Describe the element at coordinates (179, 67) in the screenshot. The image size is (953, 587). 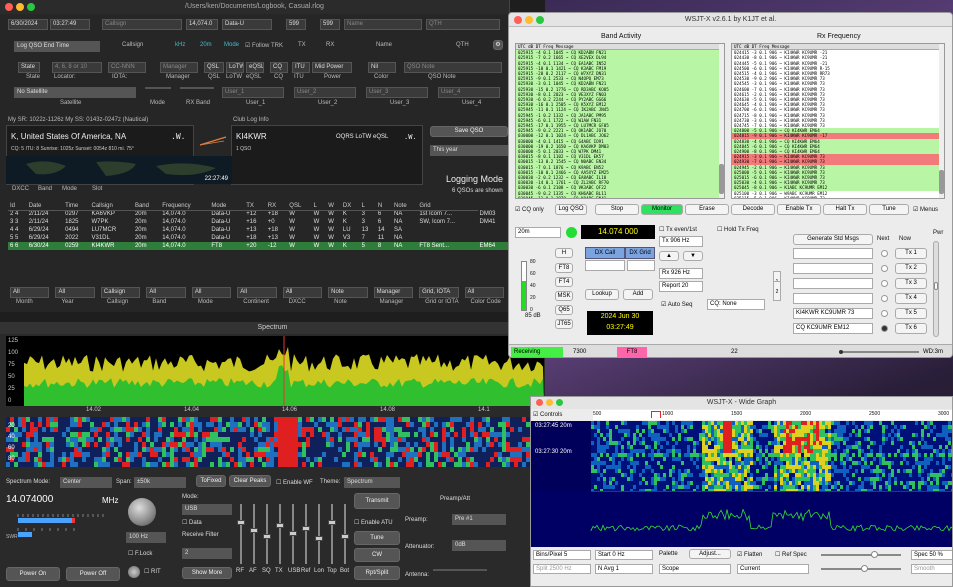
I see `manager-input: Manager` at that location.